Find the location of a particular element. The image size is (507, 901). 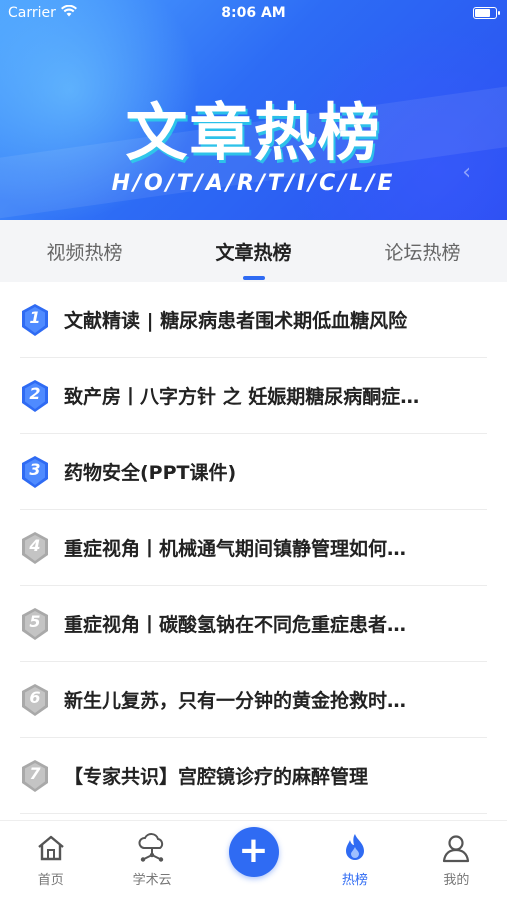

rank-number: 3 is located at coordinates (35, 469).